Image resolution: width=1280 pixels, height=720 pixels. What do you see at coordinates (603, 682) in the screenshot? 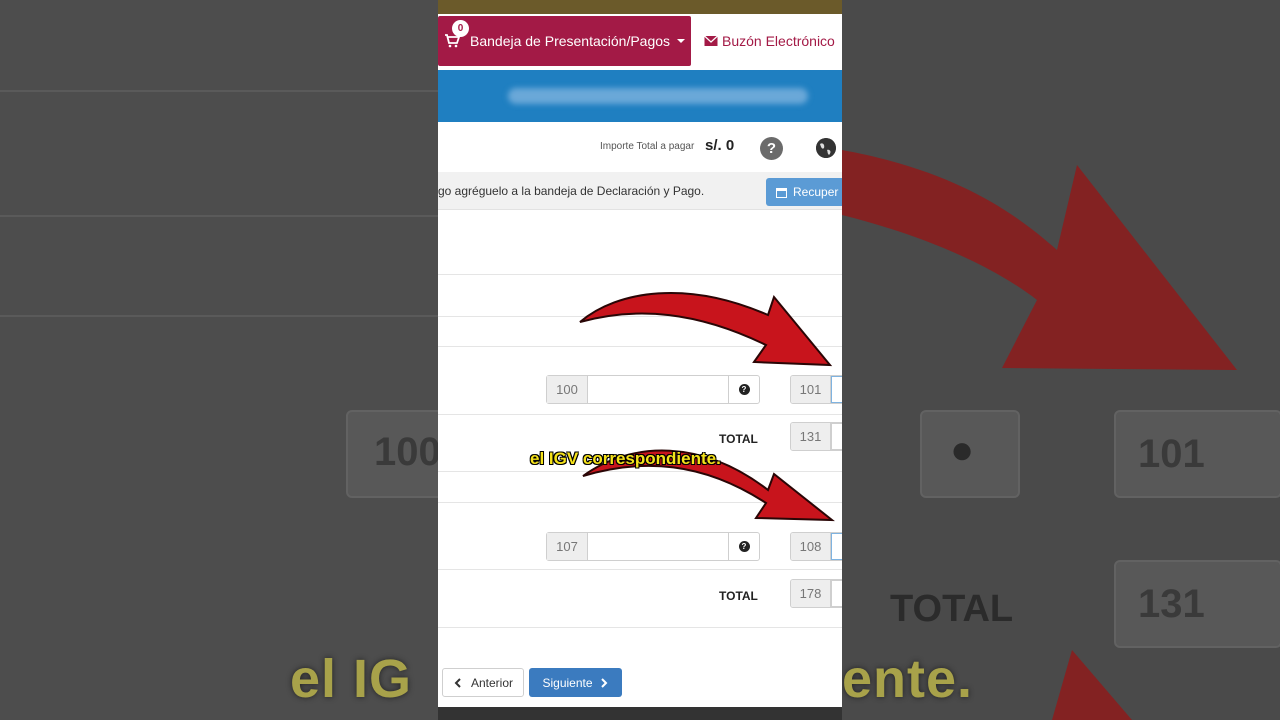
I see `chevron-right-icon` at bounding box center [603, 682].